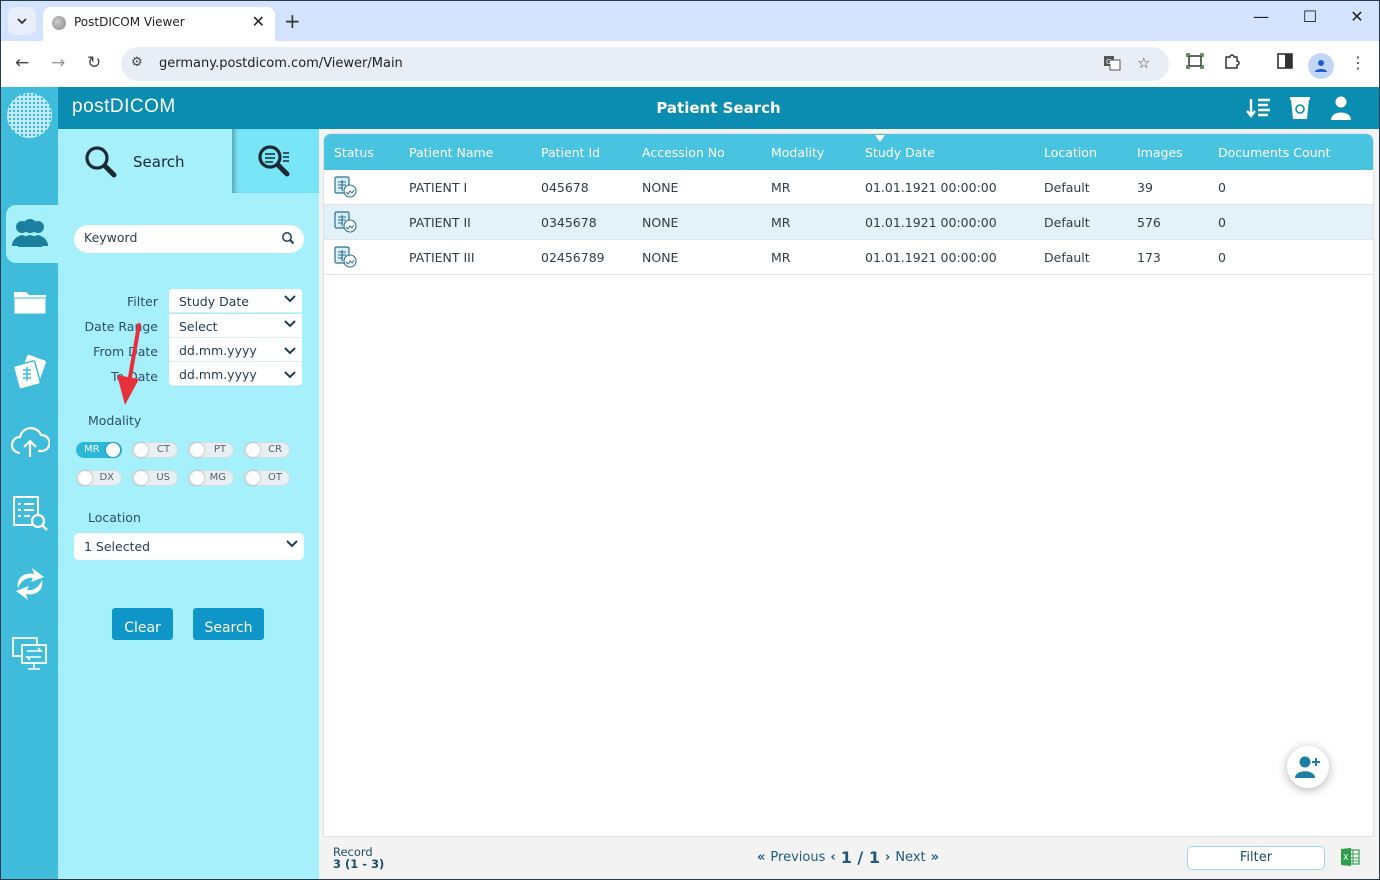 This screenshot has height=880, width=1380. What do you see at coordinates (281, 63) in the screenshot?
I see `url-text: germany.postdicom.com/Viewer/Main` at bounding box center [281, 63].